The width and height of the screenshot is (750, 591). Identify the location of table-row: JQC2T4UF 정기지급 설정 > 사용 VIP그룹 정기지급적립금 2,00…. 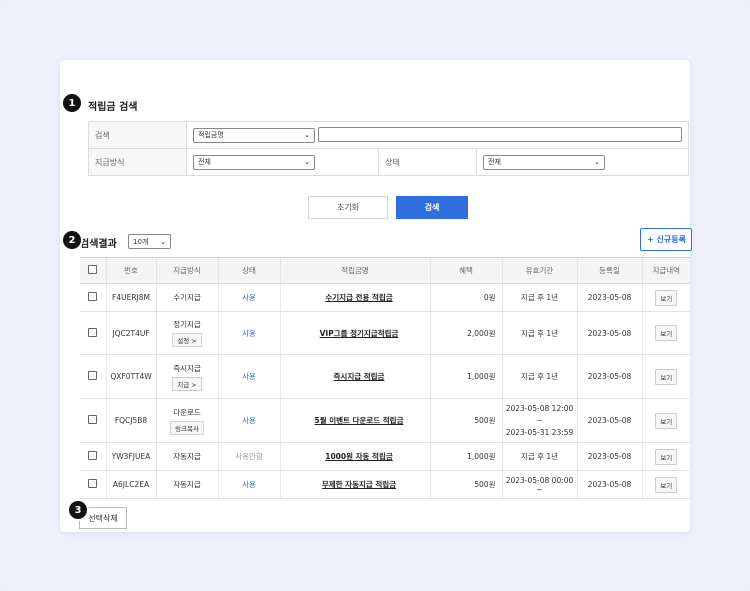
(385, 333).